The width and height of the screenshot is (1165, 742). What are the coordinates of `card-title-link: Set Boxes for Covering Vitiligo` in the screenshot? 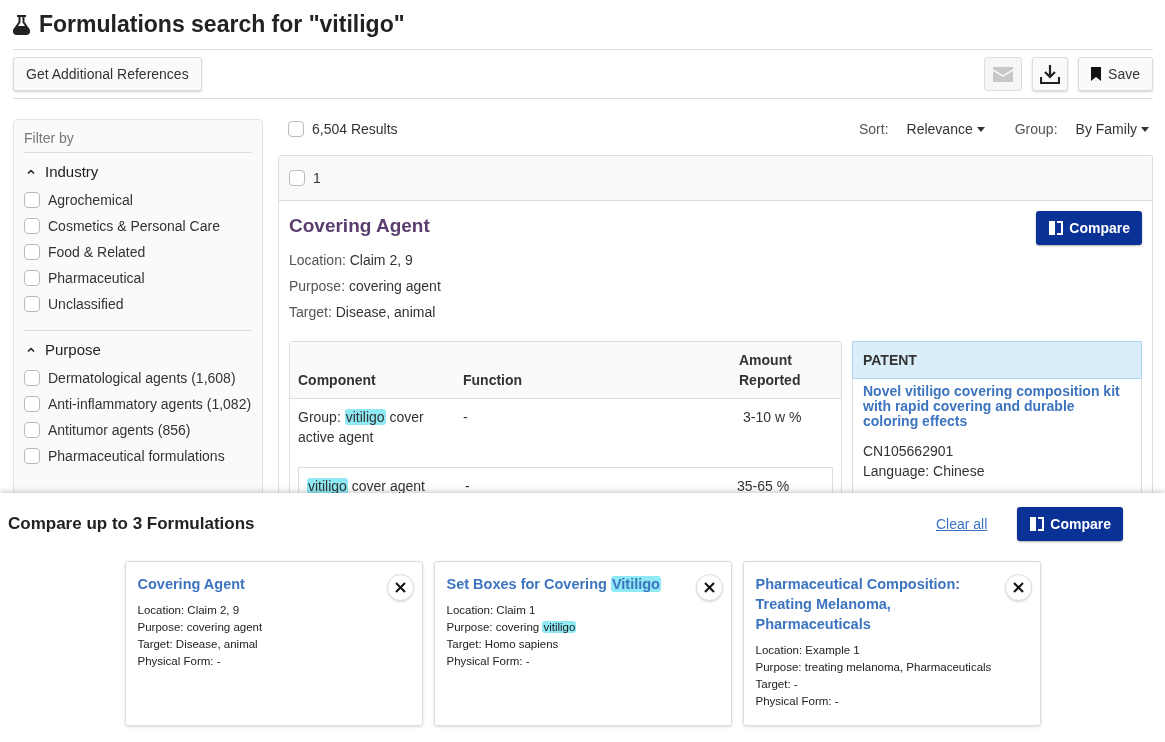 It's located at (570, 584).